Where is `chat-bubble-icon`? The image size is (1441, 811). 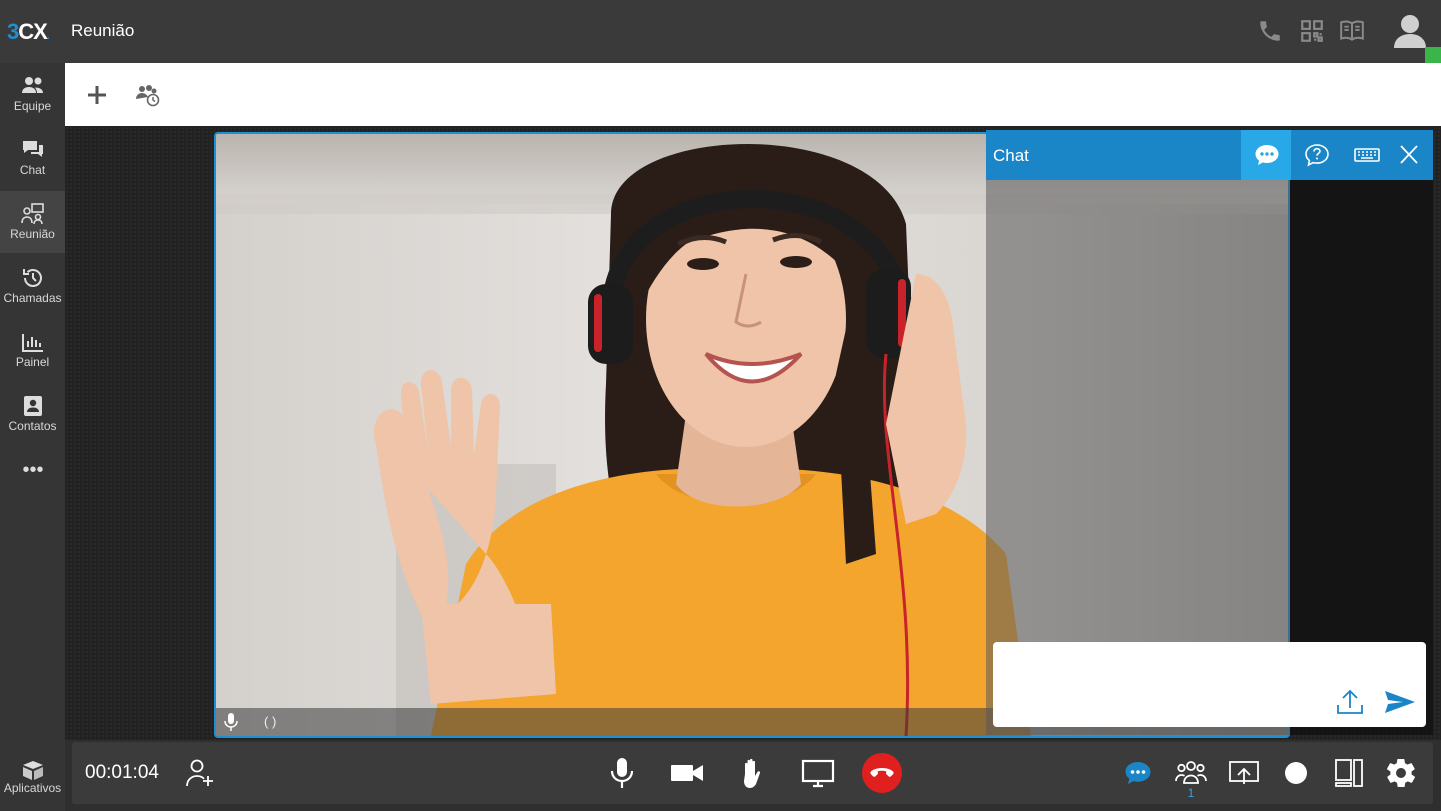 chat-bubble-icon is located at coordinates (1267, 155).